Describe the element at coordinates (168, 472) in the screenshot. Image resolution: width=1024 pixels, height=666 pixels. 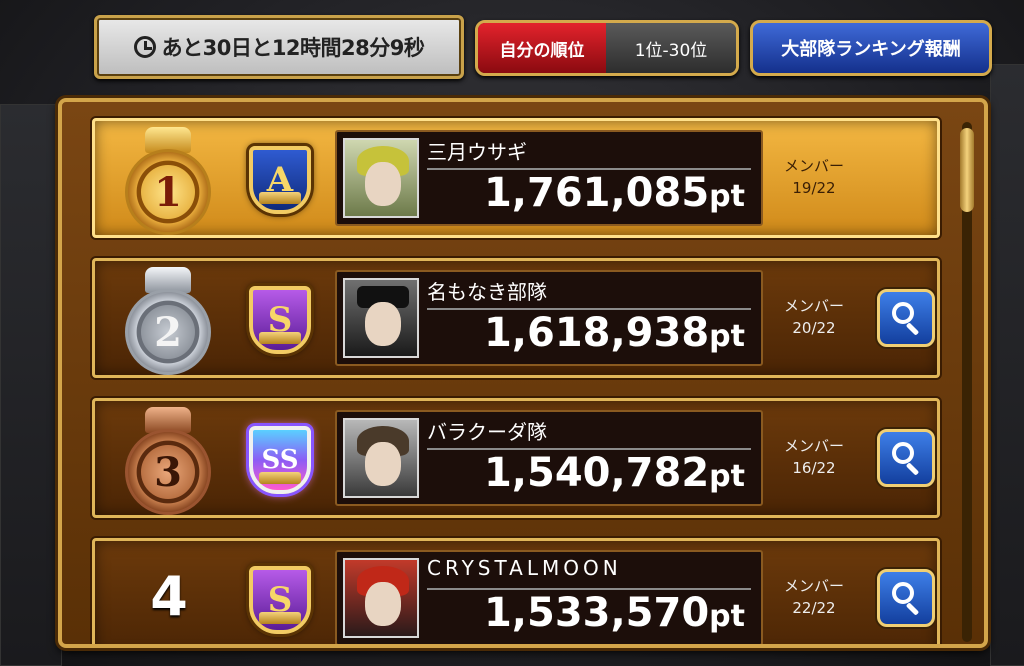
I see `rank-number: 3` at that location.